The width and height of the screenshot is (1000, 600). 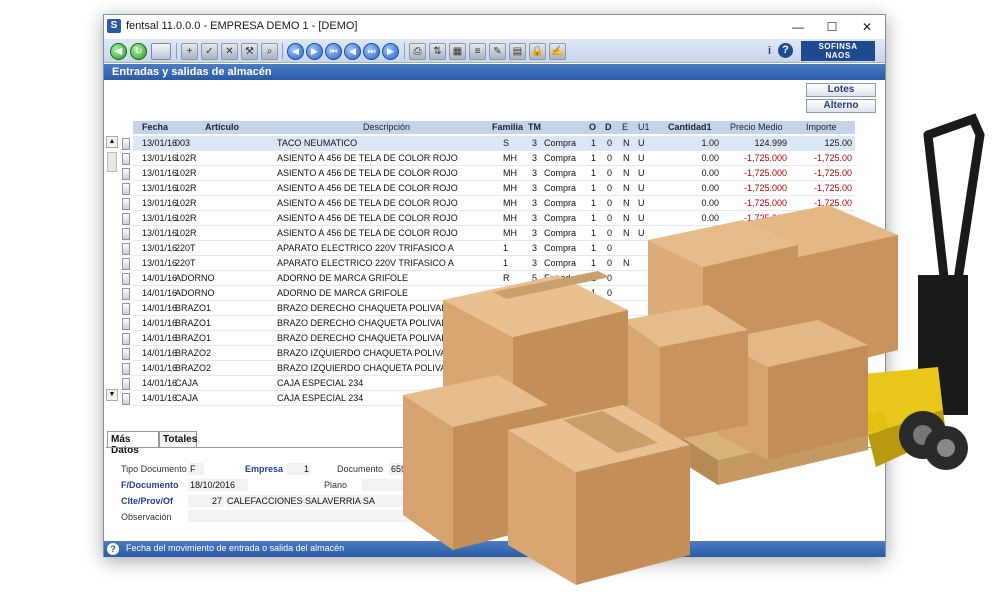 What do you see at coordinates (295, 51) in the screenshot?
I see `first-record-icon: ◀` at bounding box center [295, 51].